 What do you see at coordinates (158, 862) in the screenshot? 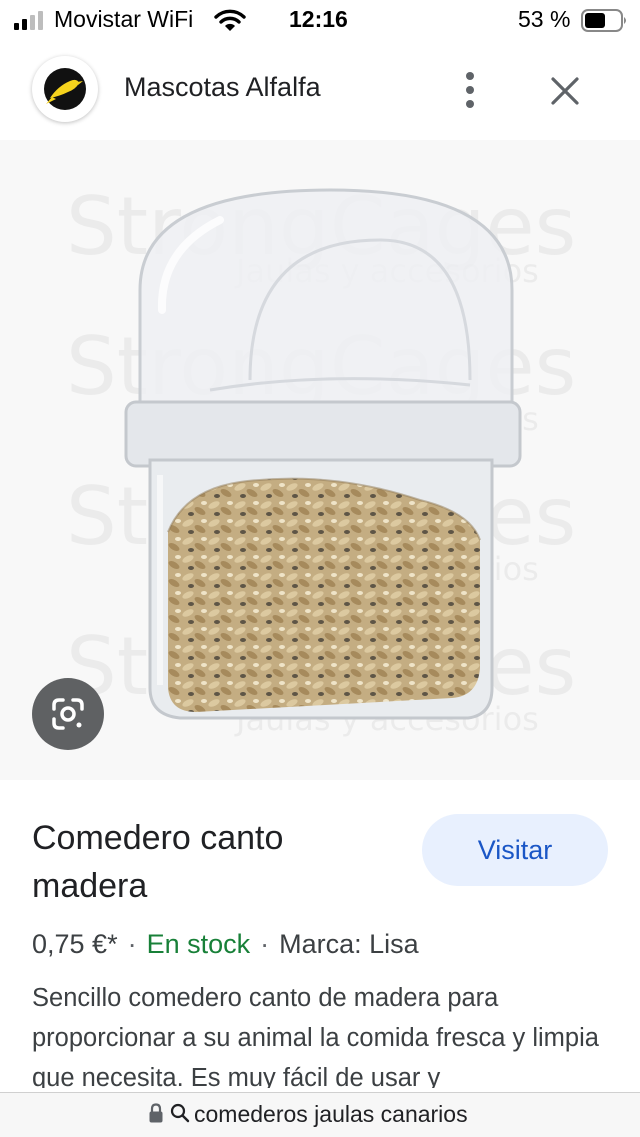
I see `product-title: Comedero canto madera` at bounding box center [158, 862].